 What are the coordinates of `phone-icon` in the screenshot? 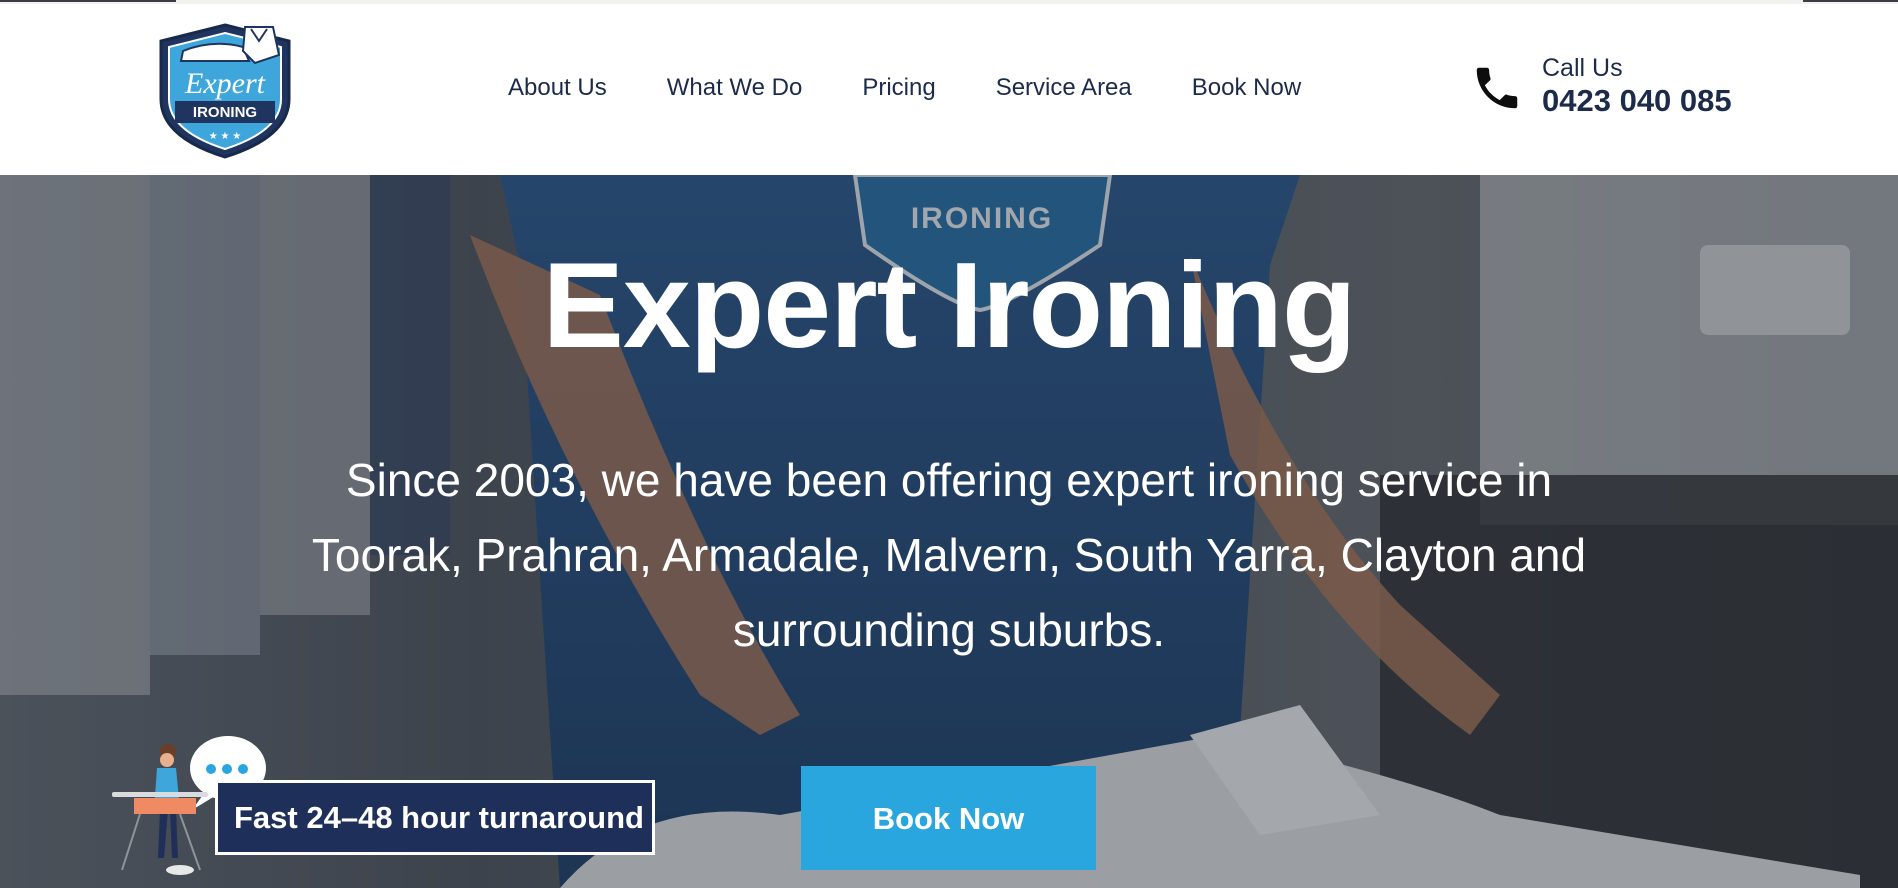 It's located at (1497, 88).